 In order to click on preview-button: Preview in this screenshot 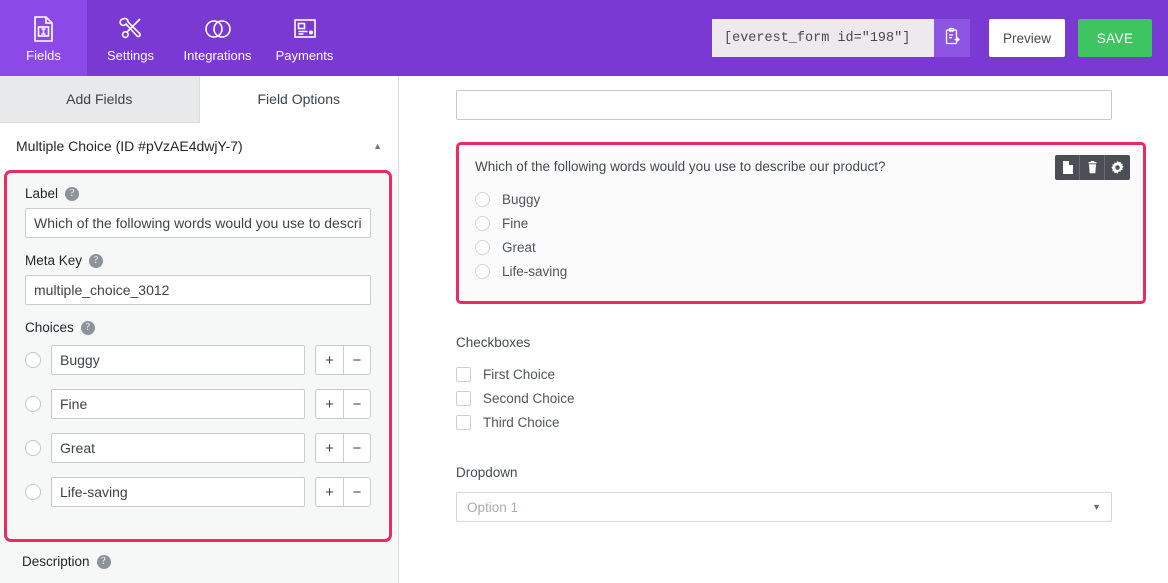, I will do `click(1027, 38)`.